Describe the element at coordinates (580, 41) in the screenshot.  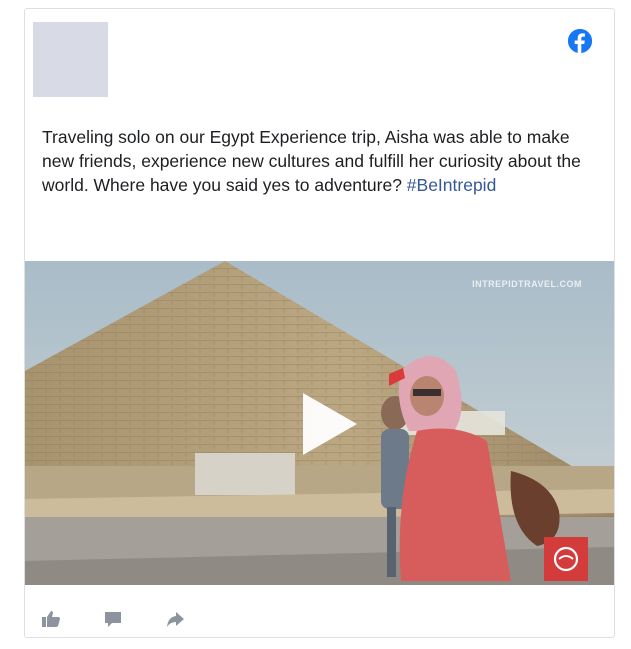
I see `facebook-icon` at that location.